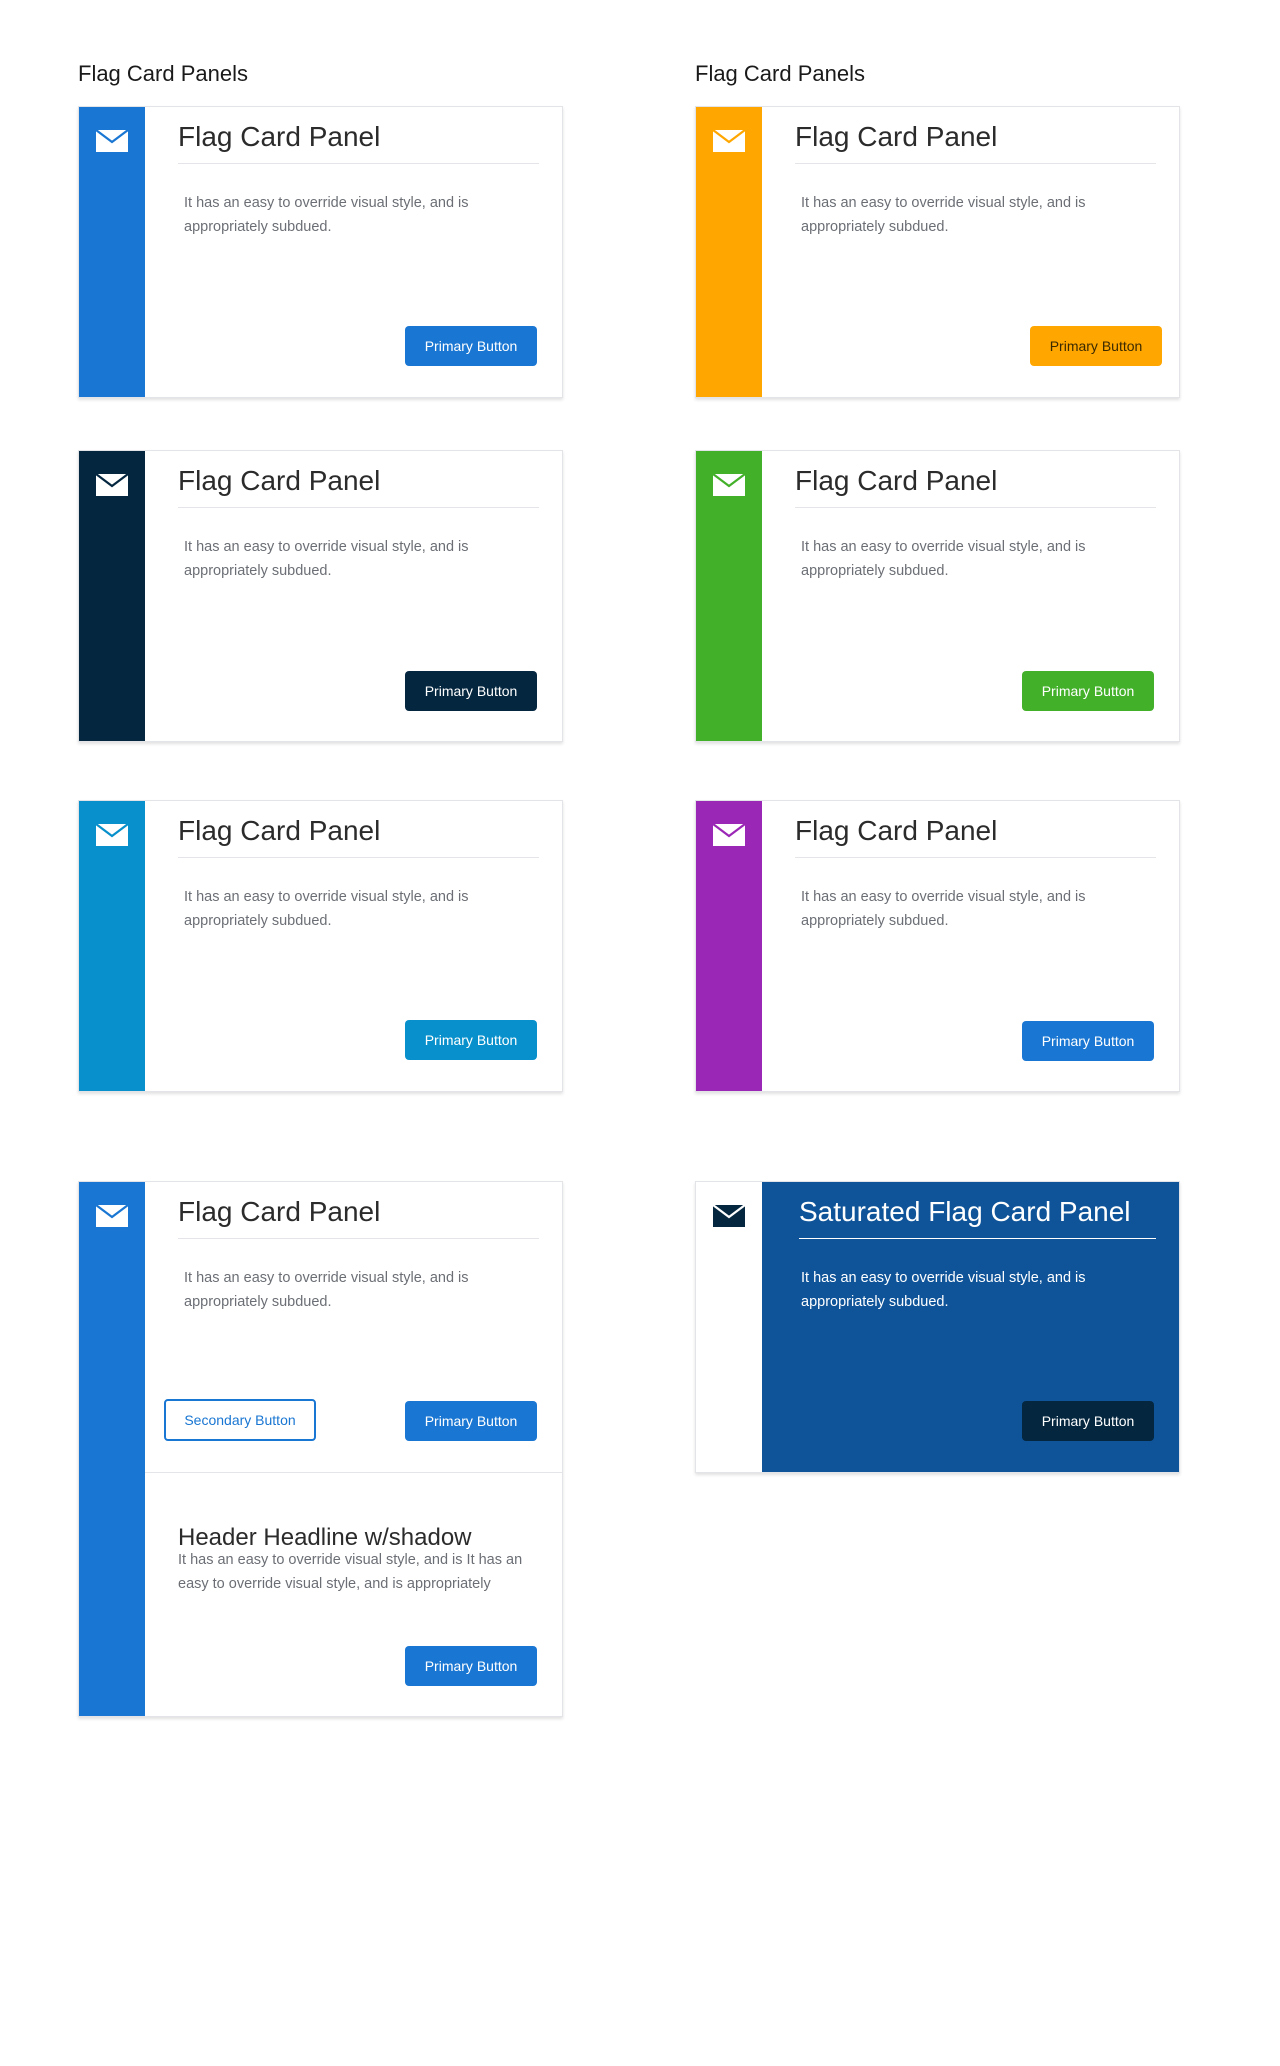 The image size is (1280, 2066). Describe the element at coordinates (163, 73) in the screenshot. I see `section-title-left: Flag Card Panels` at that location.